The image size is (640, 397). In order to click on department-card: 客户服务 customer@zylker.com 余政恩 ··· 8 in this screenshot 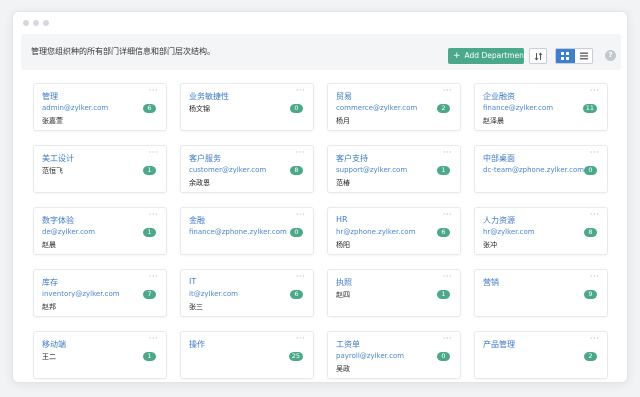, I will do `click(247, 169)`.